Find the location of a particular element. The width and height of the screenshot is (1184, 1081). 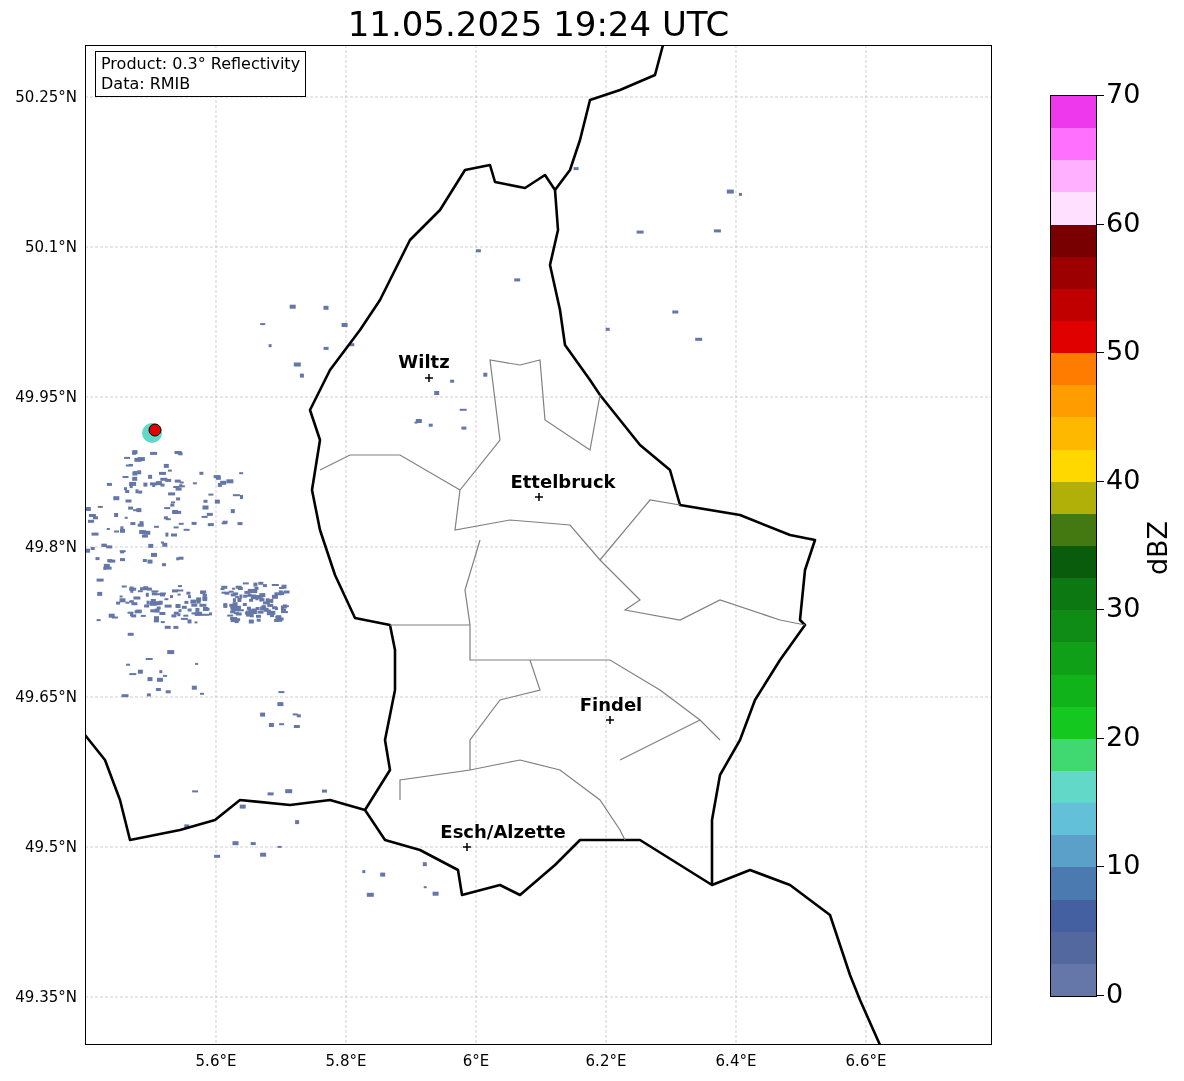

scale-label: 70 is located at coordinates (1123, 94).